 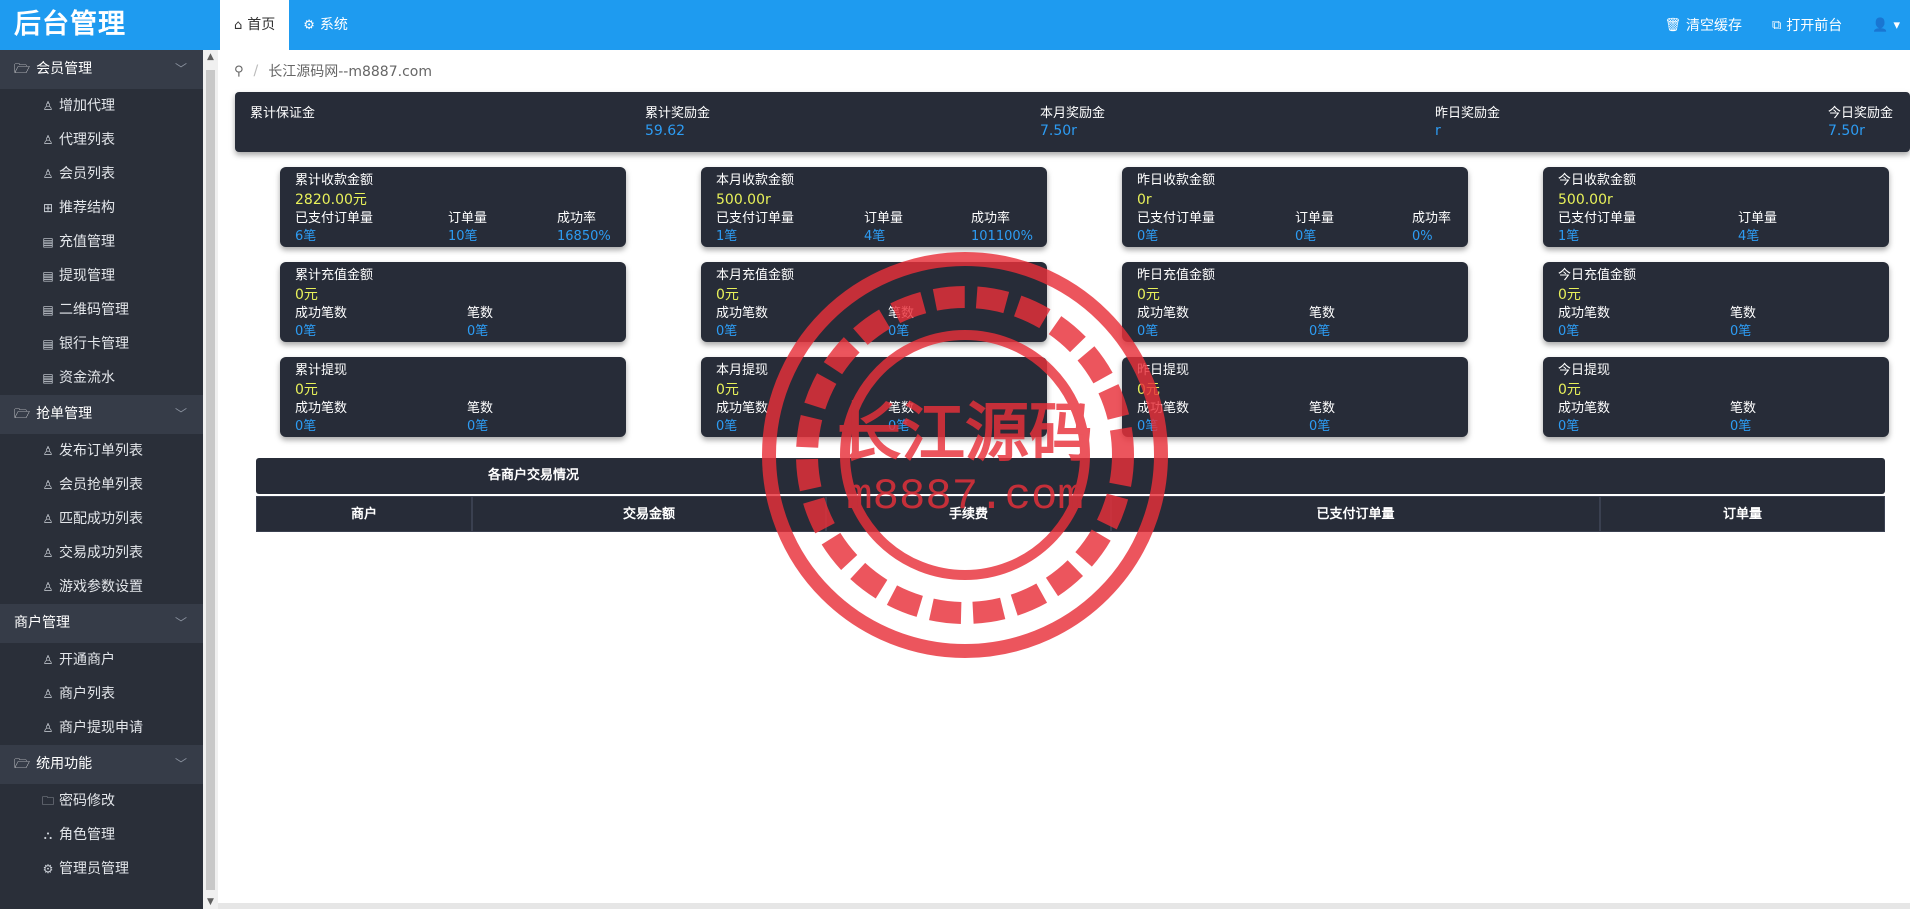 What do you see at coordinates (239, 71) in the screenshot?
I see `location-icon: ⚲` at bounding box center [239, 71].